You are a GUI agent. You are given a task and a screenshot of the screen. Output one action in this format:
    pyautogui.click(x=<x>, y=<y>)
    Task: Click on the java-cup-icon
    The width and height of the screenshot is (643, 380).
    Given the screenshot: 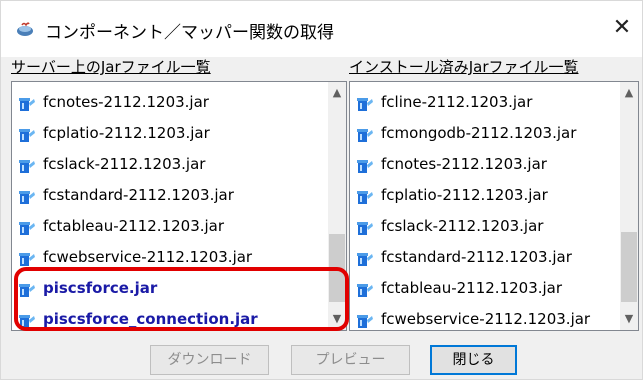 What is the action you would take?
    pyautogui.click(x=25, y=29)
    